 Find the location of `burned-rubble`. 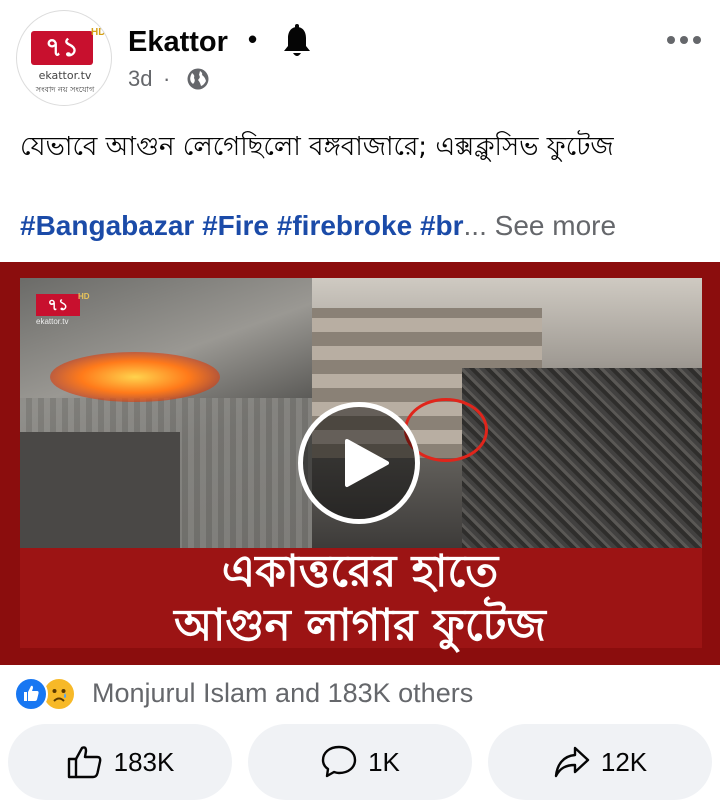

burned-rubble is located at coordinates (582, 458).